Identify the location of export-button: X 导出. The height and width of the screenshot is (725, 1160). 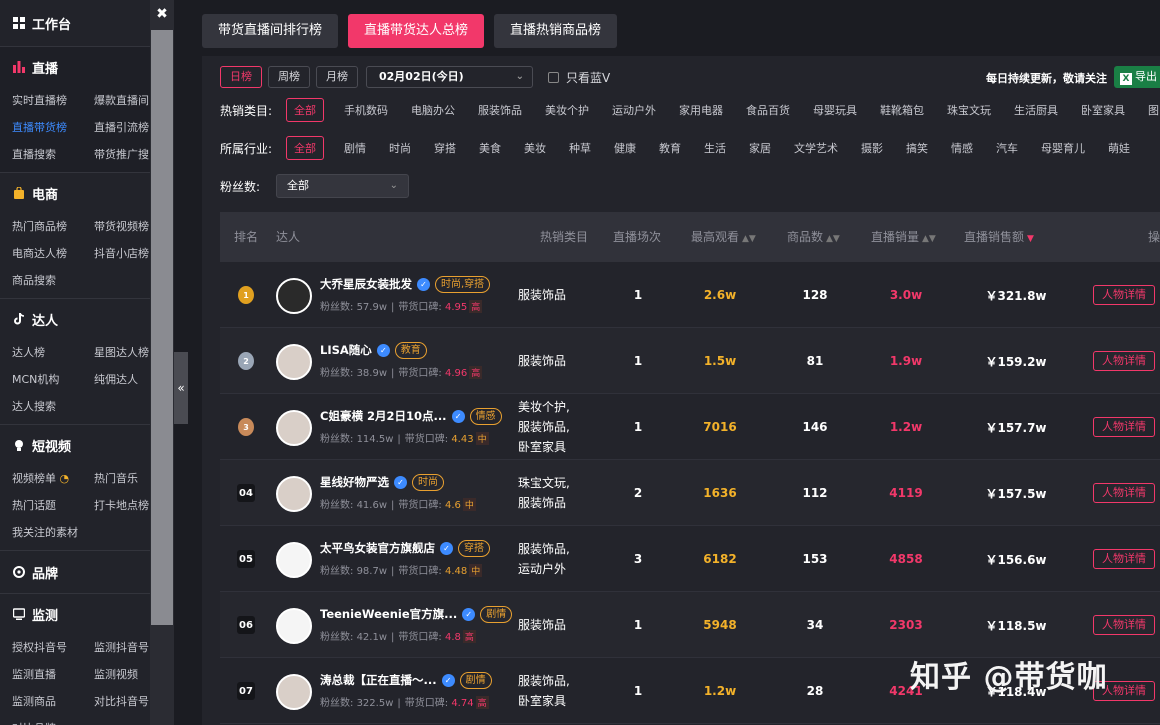
(1137, 77).